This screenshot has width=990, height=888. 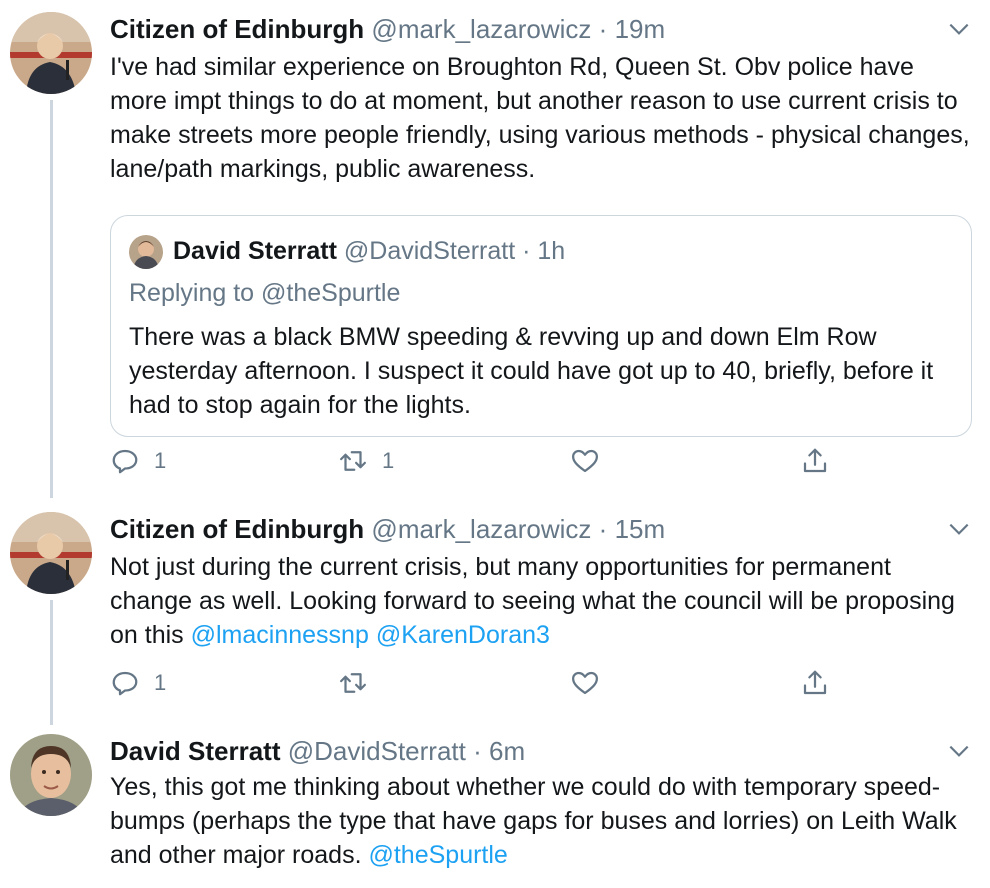 What do you see at coordinates (490, 683) in the screenshot?
I see `action-bar: 1` at bounding box center [490, 683].